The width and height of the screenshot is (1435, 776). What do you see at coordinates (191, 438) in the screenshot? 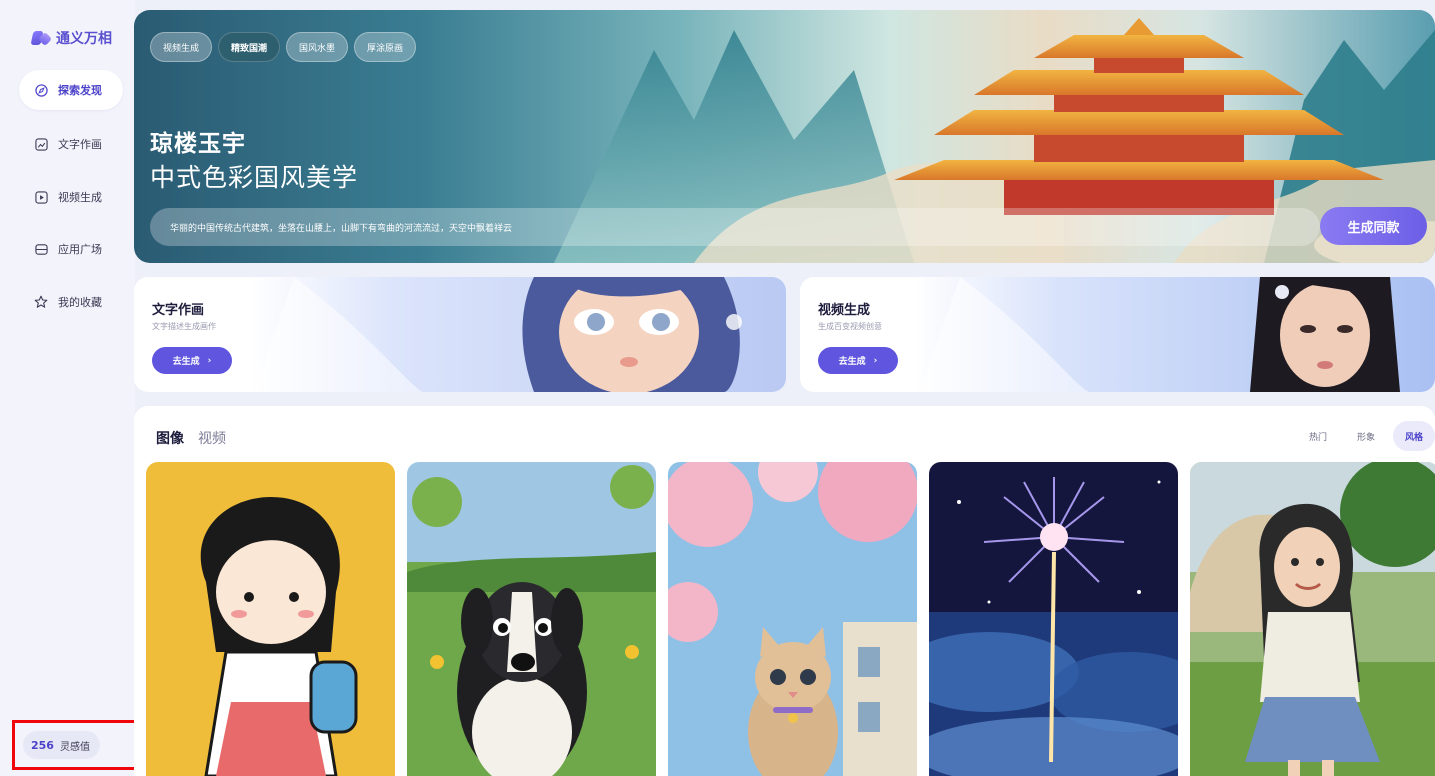
I see `gallery-tabs: 图像 视频` at bounding box center [191, 438].